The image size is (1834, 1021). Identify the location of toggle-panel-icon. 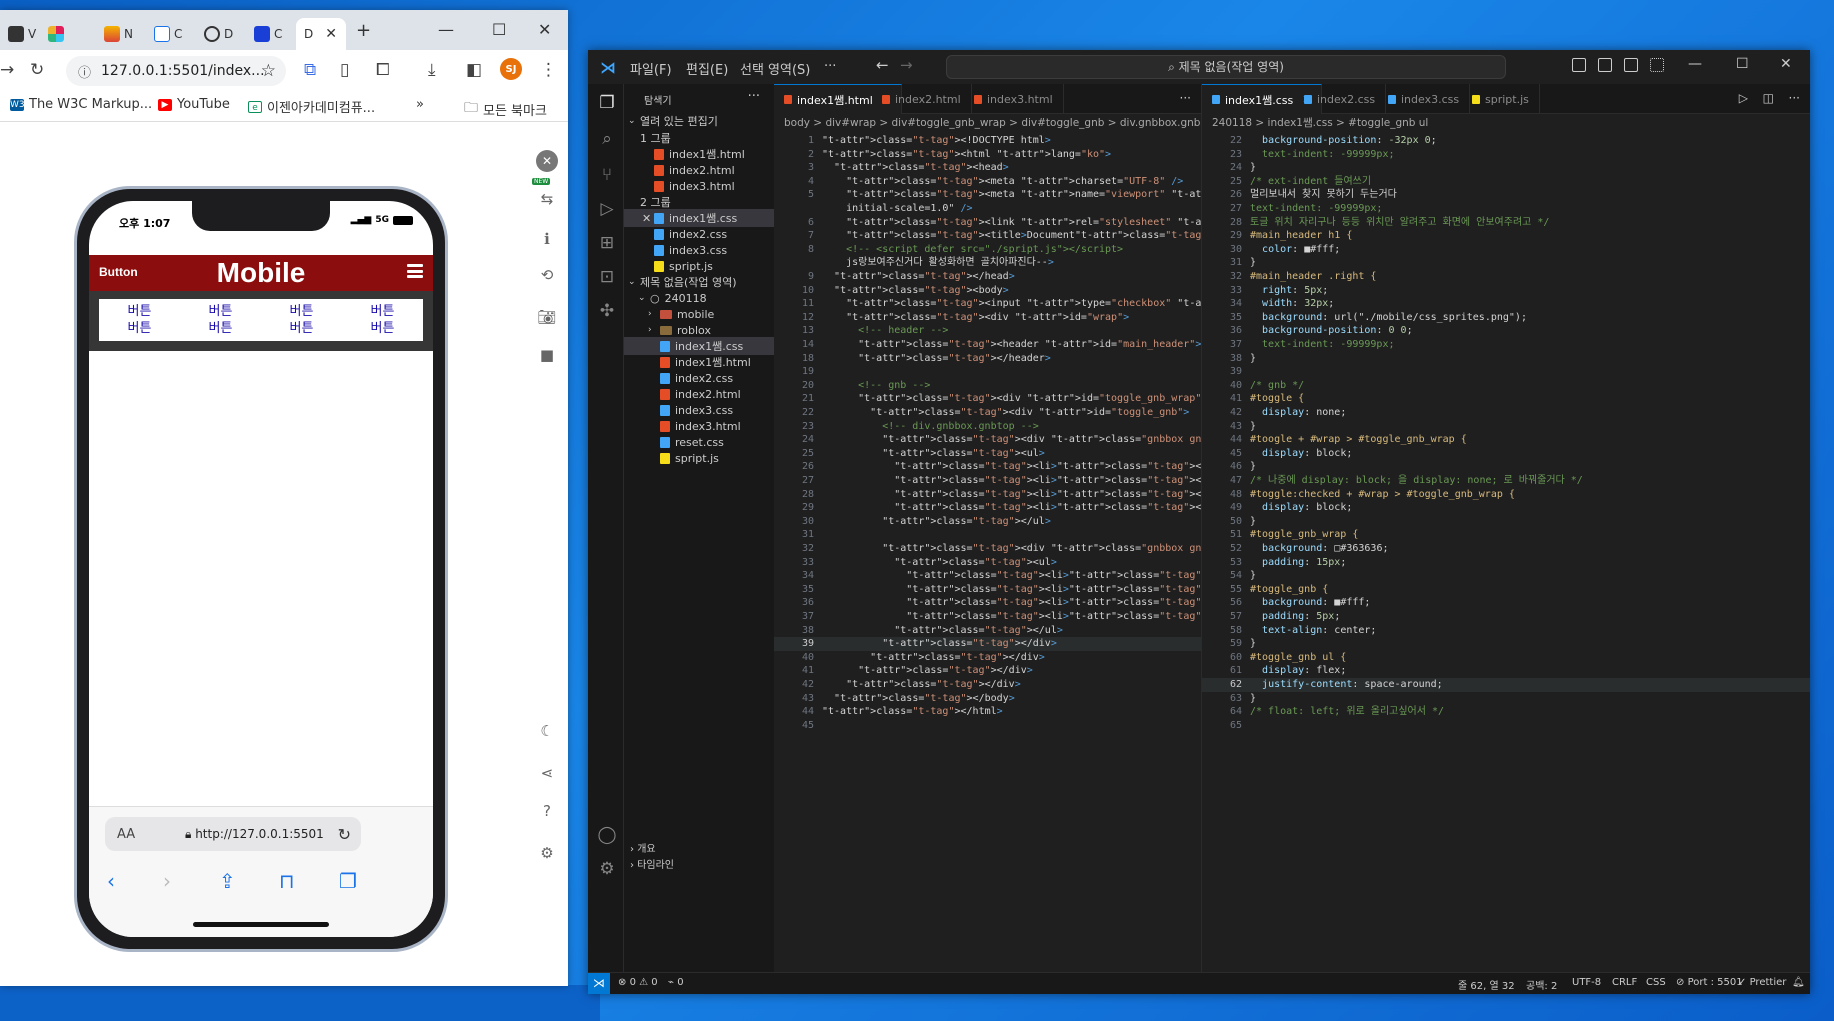
(1605, 65).